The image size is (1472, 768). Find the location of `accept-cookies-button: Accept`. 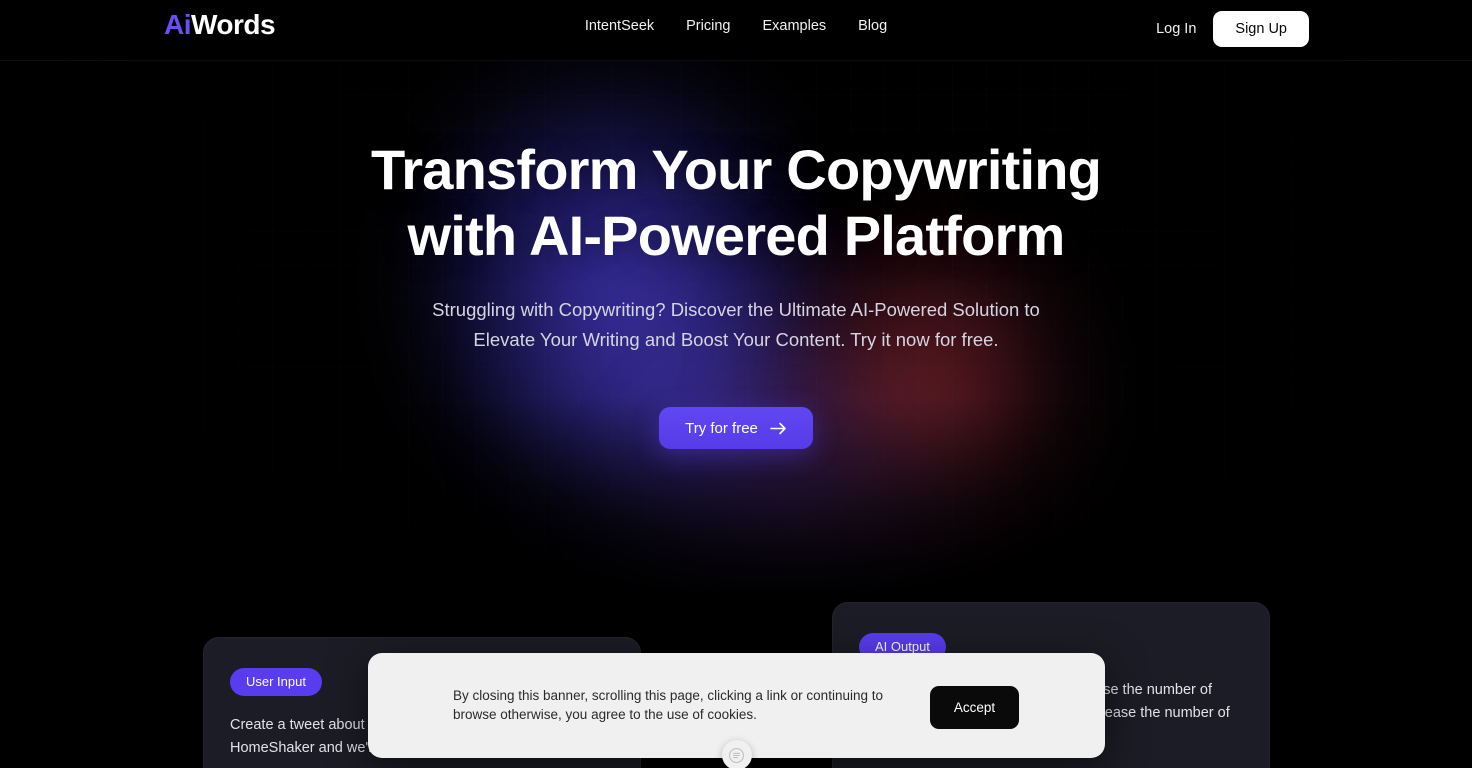

accept-cookies-button: Accept is located at coordinates (974, 707).